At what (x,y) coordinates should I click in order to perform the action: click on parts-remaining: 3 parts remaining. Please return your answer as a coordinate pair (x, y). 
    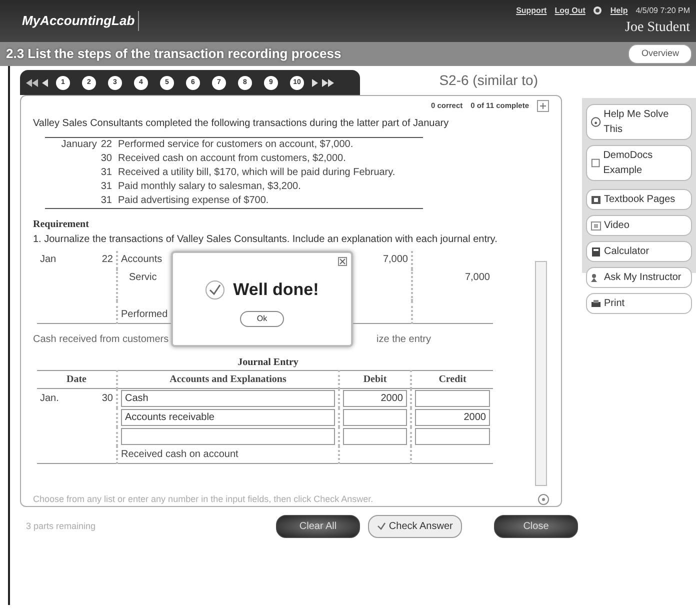
    Looking at the image, I should click on (61, 526).